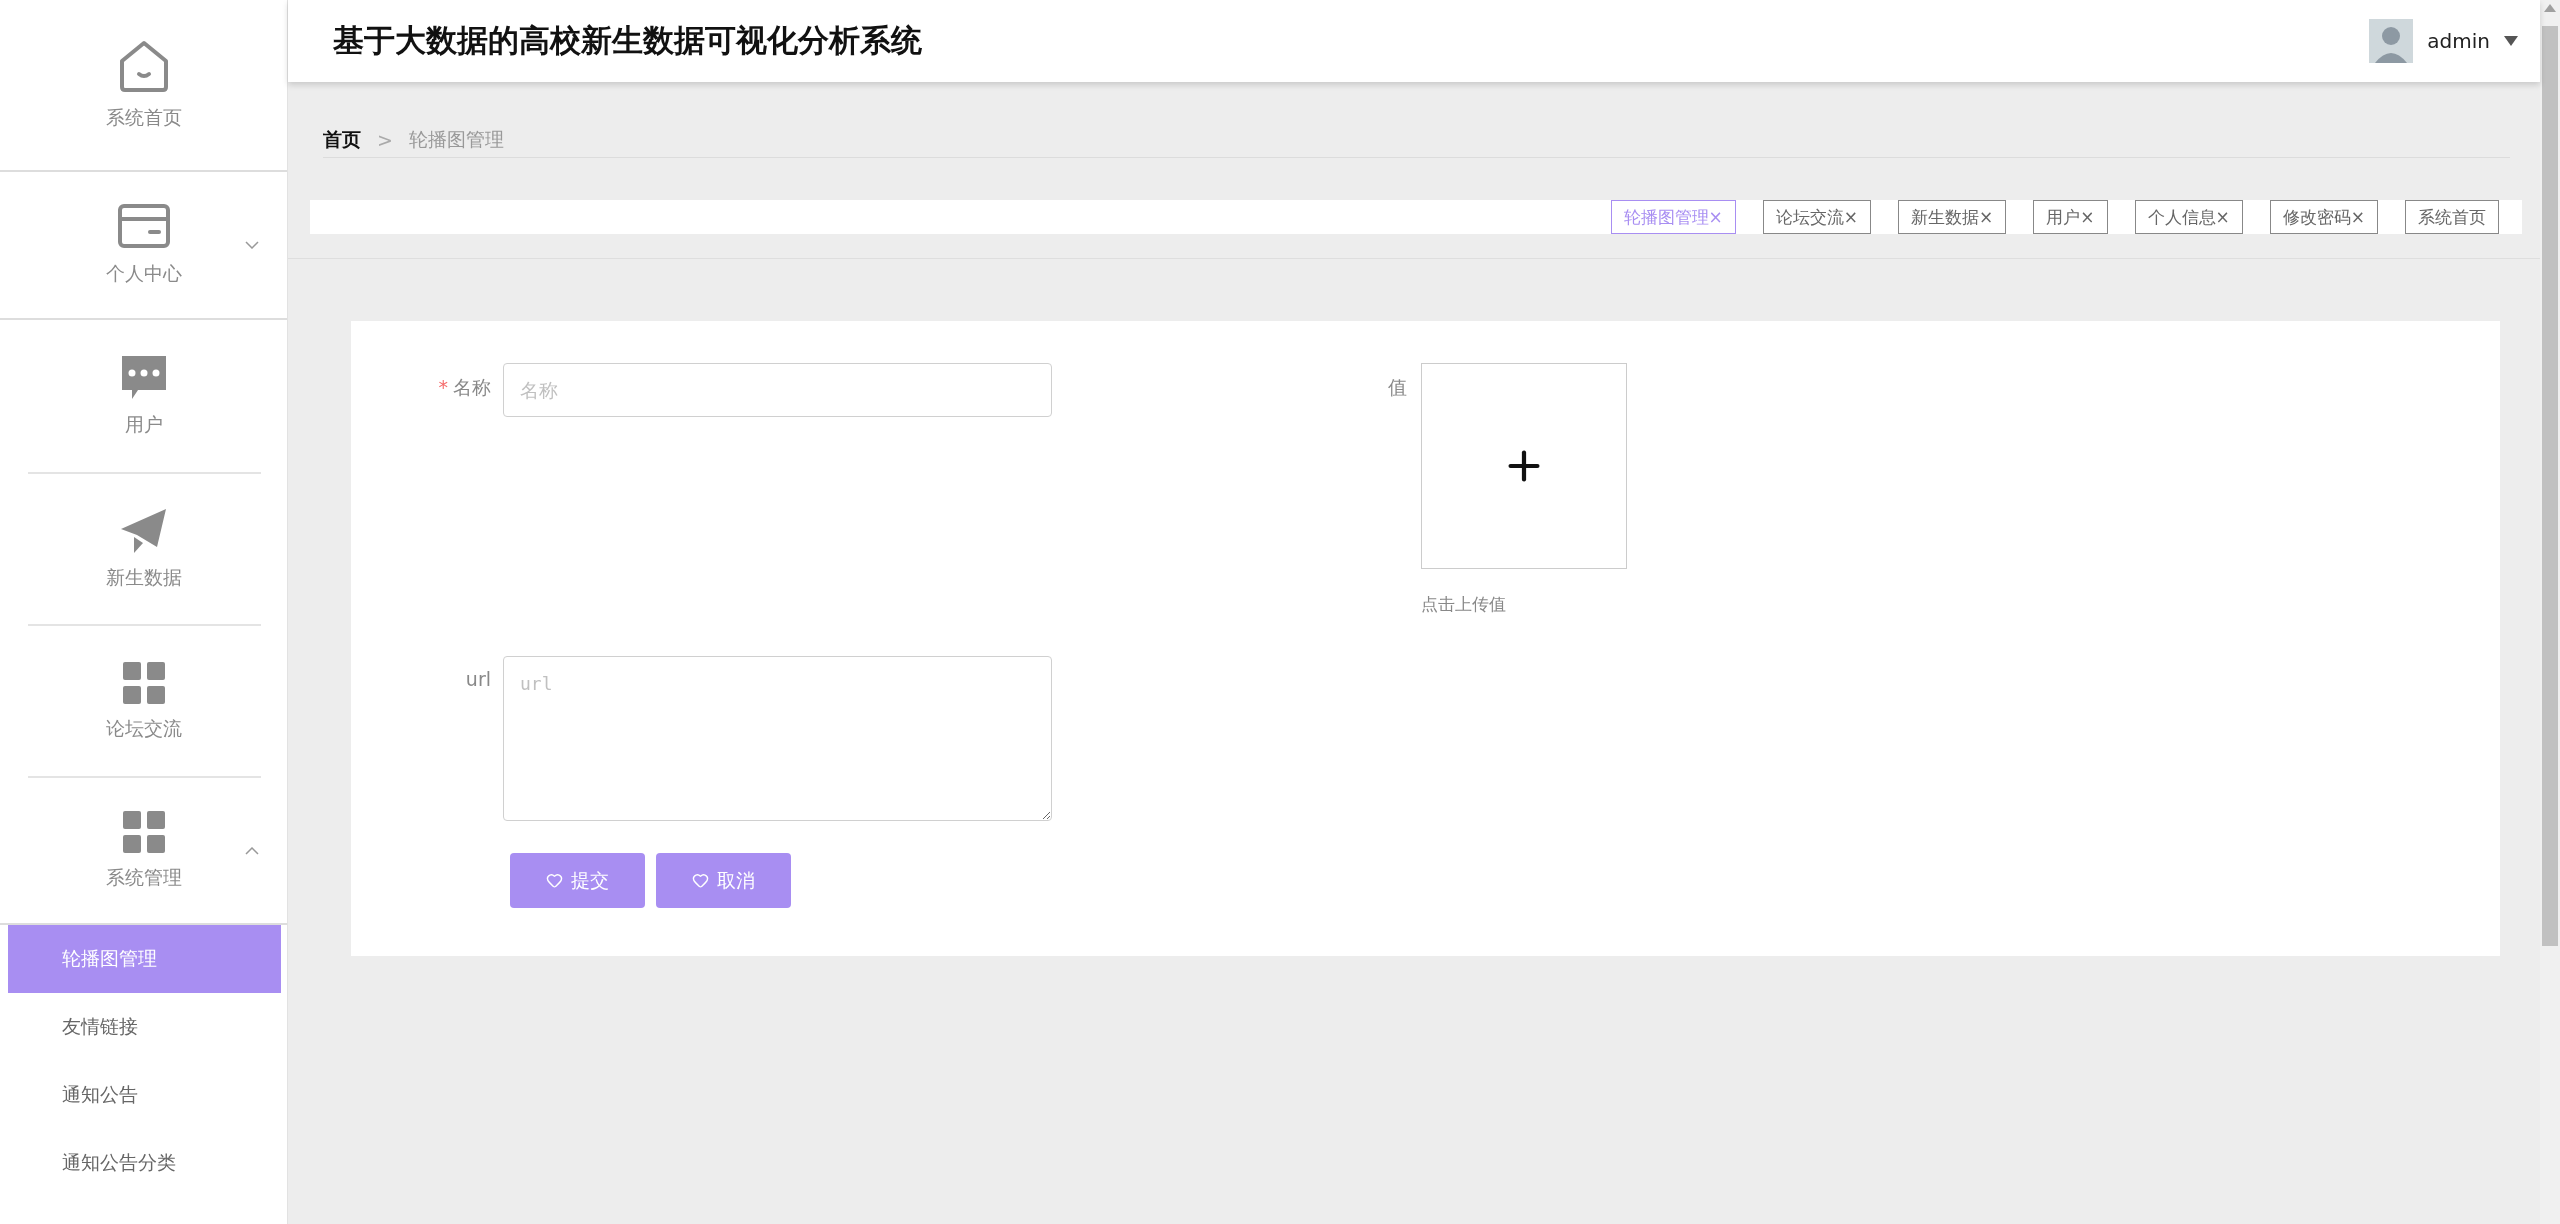  Describe the element at coordinates (252, 245) in the screenshot. I see `chevron-down-icon` at that location.